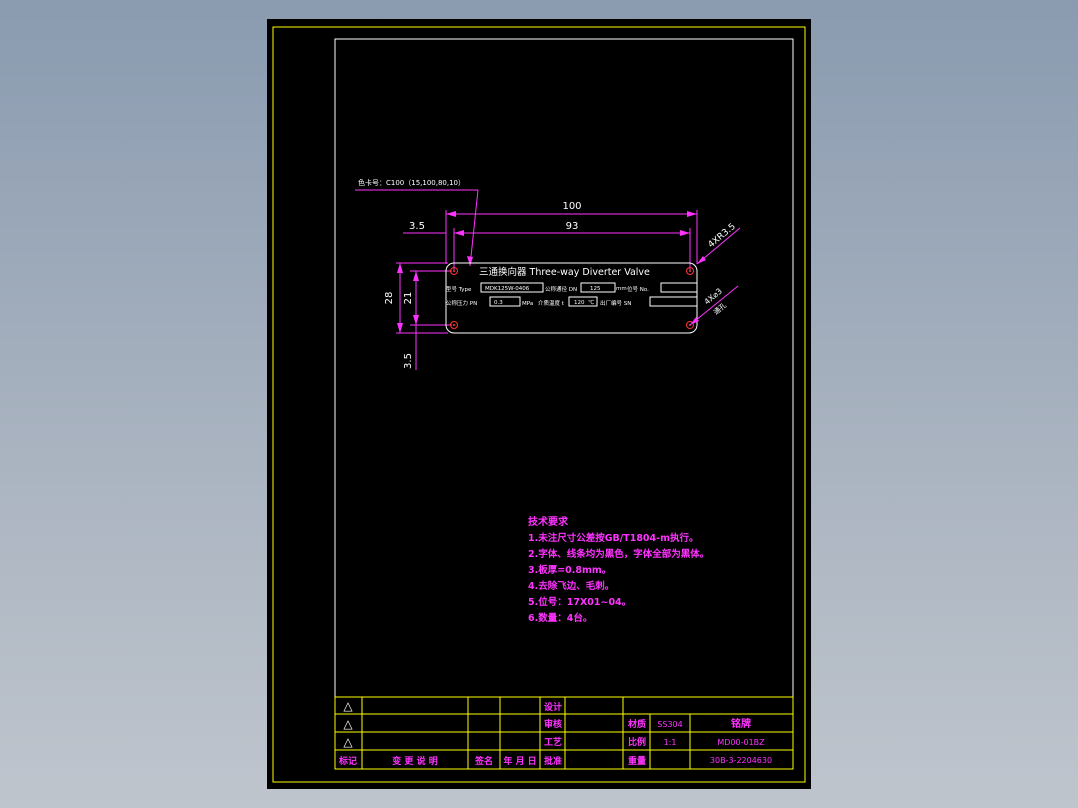 This screenshot has height=808, width=1078. What do you see at coordinates (461, 303) in the screenshot?
I see `plate-label-pn: 公称压力 PN` at bounding box center [461, 303].